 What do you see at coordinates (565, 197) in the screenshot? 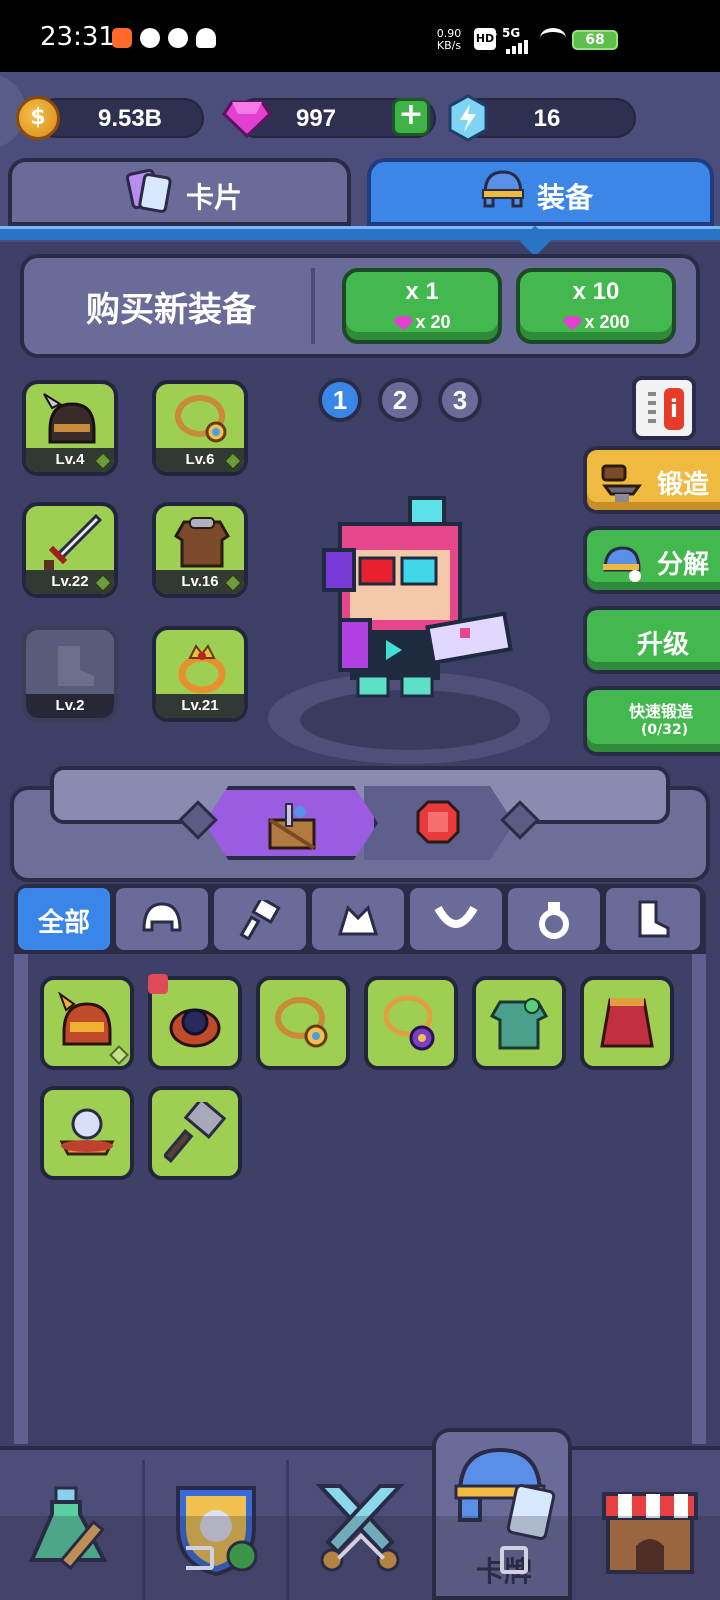
I see `tab-equipment-label: 装备` at bounding box center [565, 197].